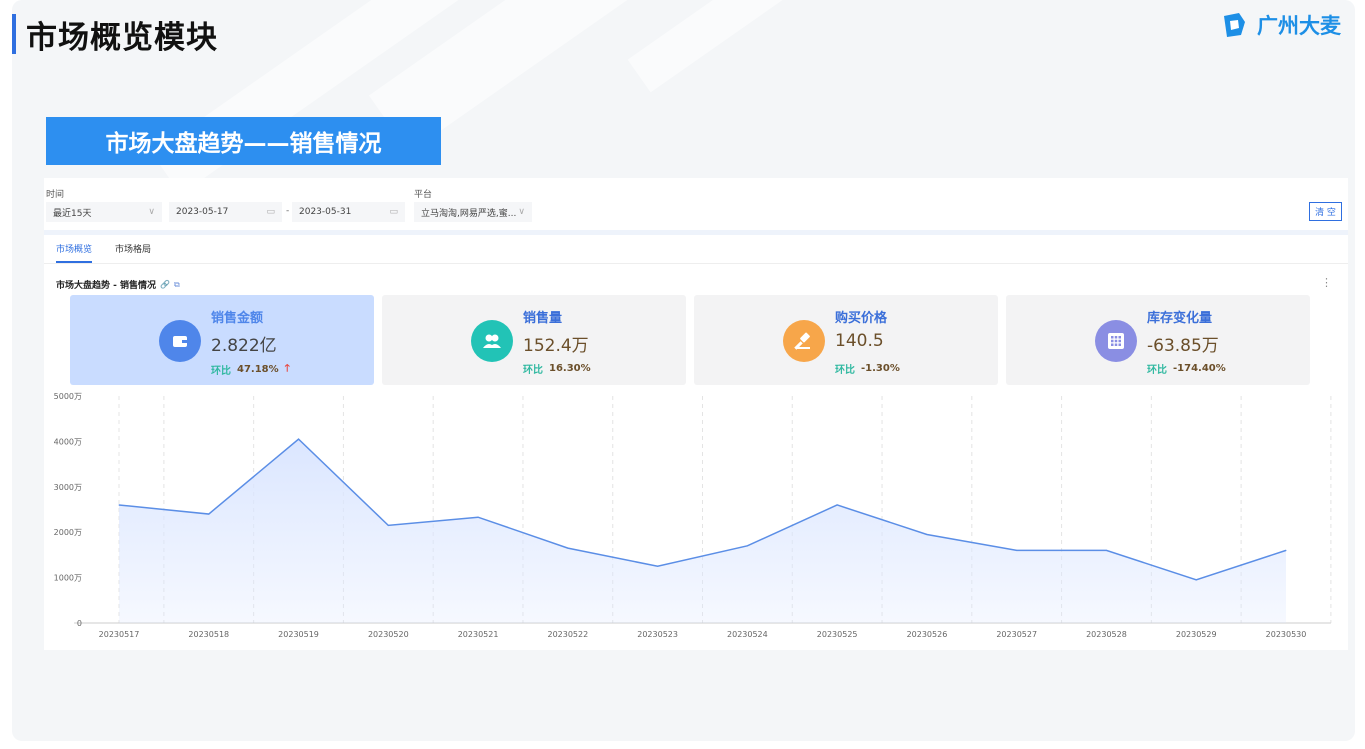 The width and height of the screenshot is (1365, 749). I want to click on section-title: 市场大盘趋势 - 销售情况 🔗 ⧉, so click(118, 285).